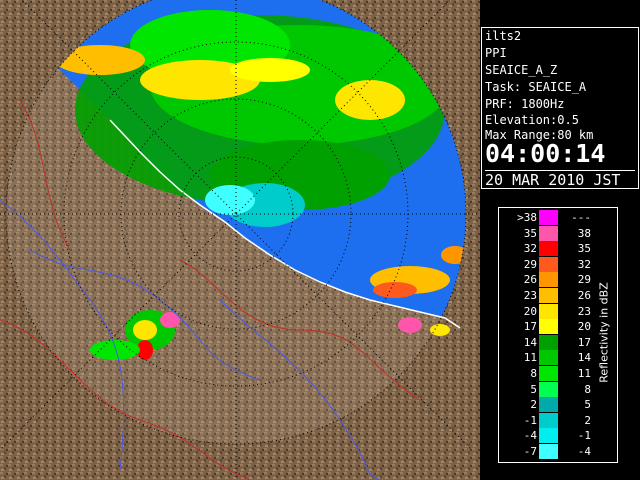  I want to click on scale-high-label: 26, so click(584, 295).